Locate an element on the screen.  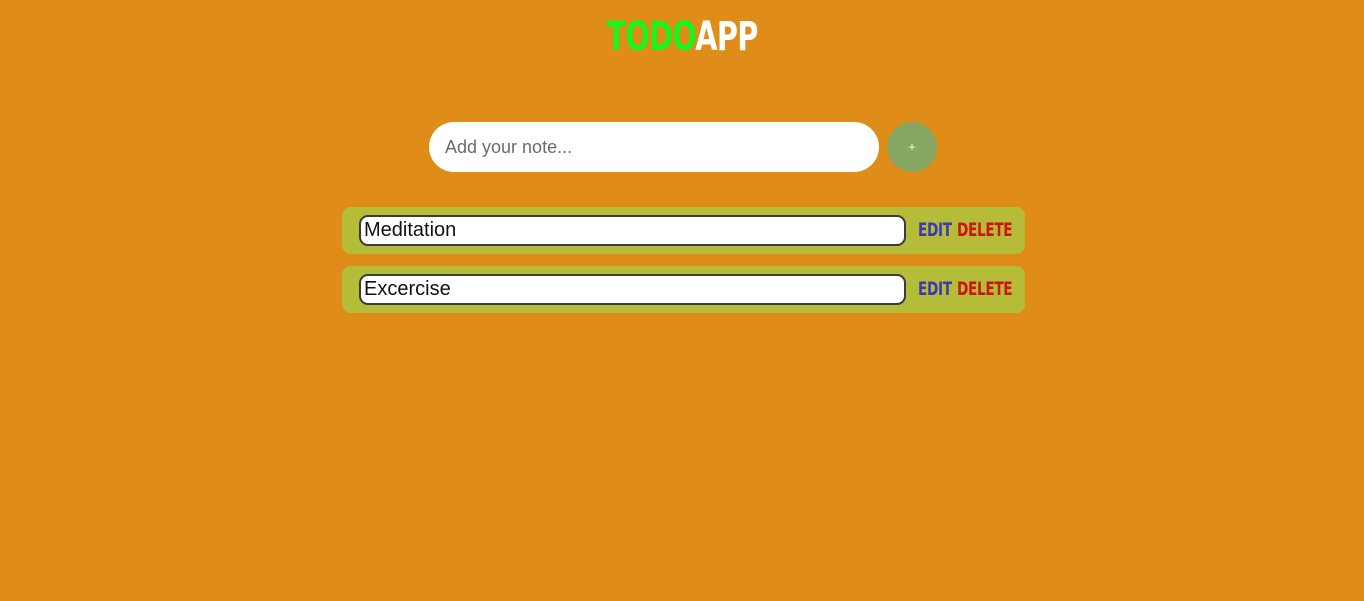
add-note-button: + is located at coordinates (912, 147).